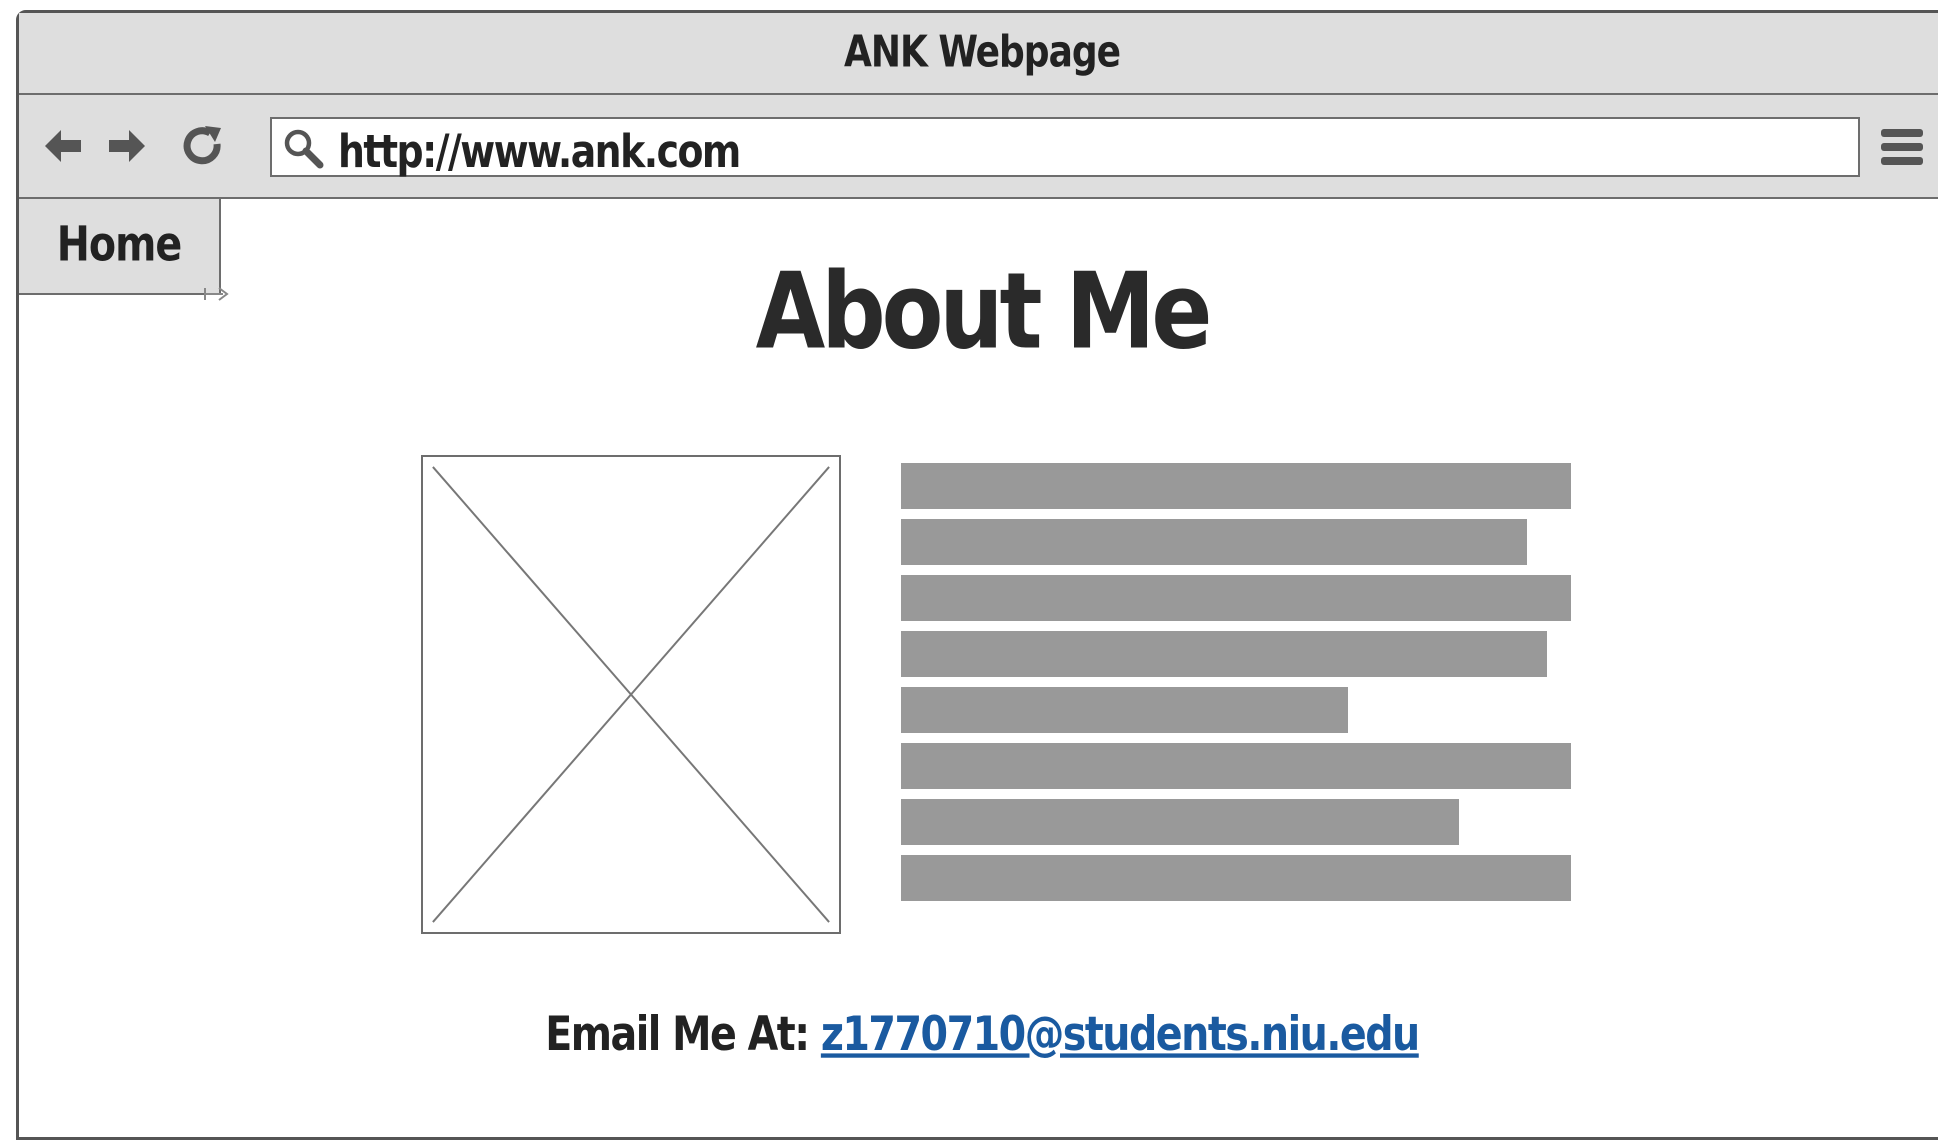  Describe the element at coordinates (1120, 1034) in the screenshot. I see `email-link: z1770710@students.niu.edu` at that location.